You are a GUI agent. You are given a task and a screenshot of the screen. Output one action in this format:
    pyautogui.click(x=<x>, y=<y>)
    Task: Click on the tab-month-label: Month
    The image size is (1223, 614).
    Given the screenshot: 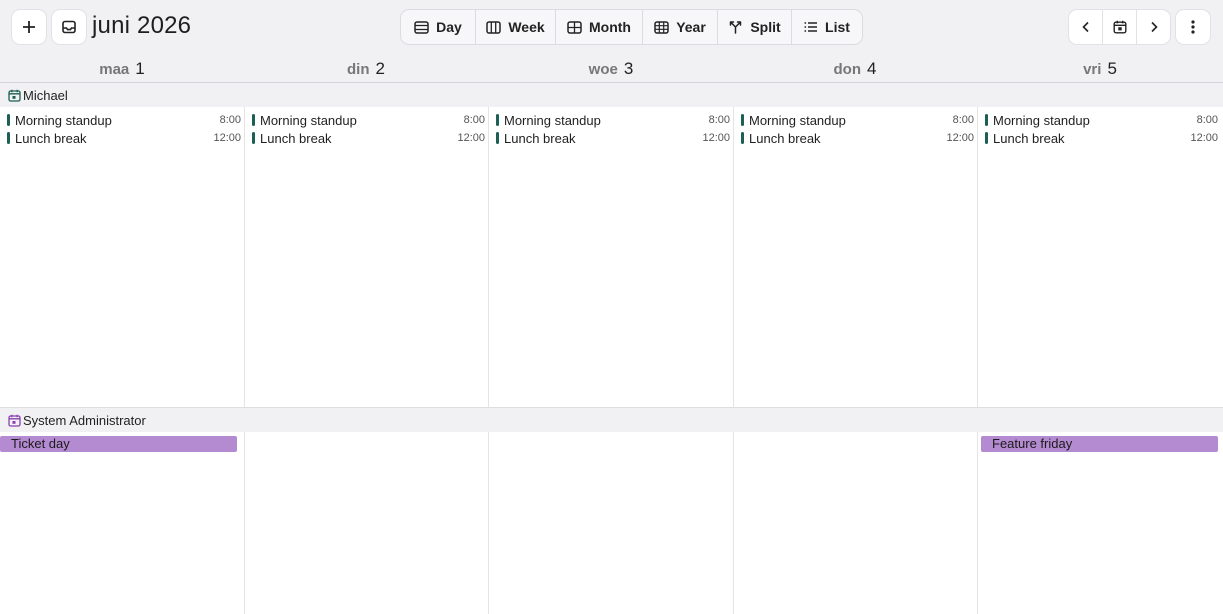 What is the action you would take?
    pyautogui.click(x=610, y=27)
    